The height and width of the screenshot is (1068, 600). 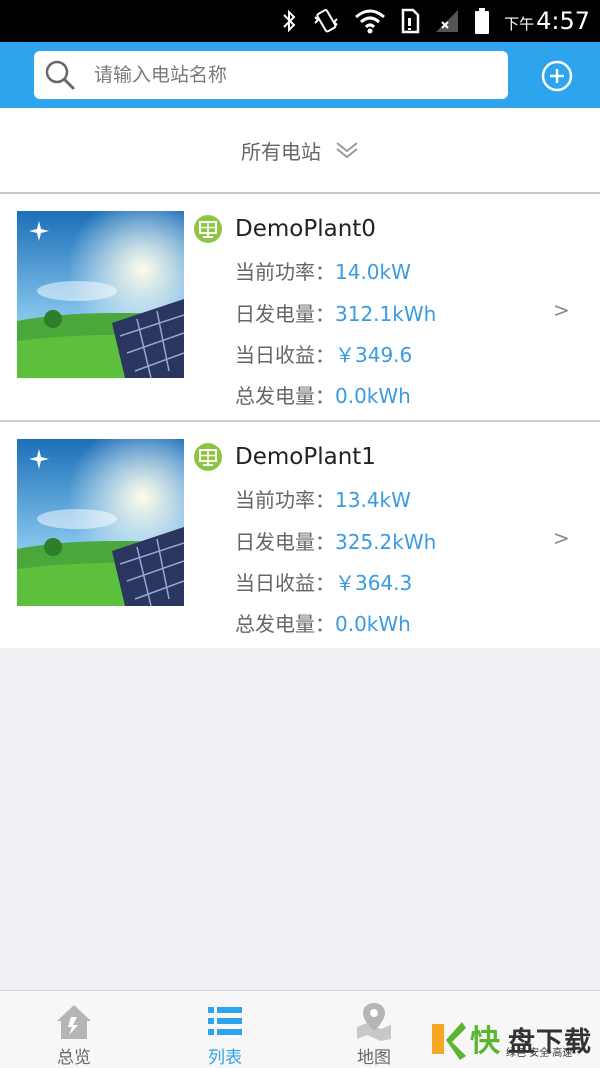 I want to click on plant-filter-dropdown: 所有电站, so click(x=300, y=151).